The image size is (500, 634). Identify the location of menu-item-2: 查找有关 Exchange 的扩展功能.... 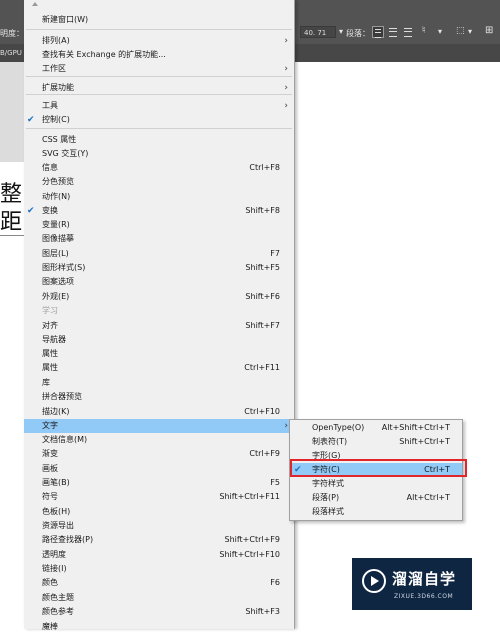
(159, 55).